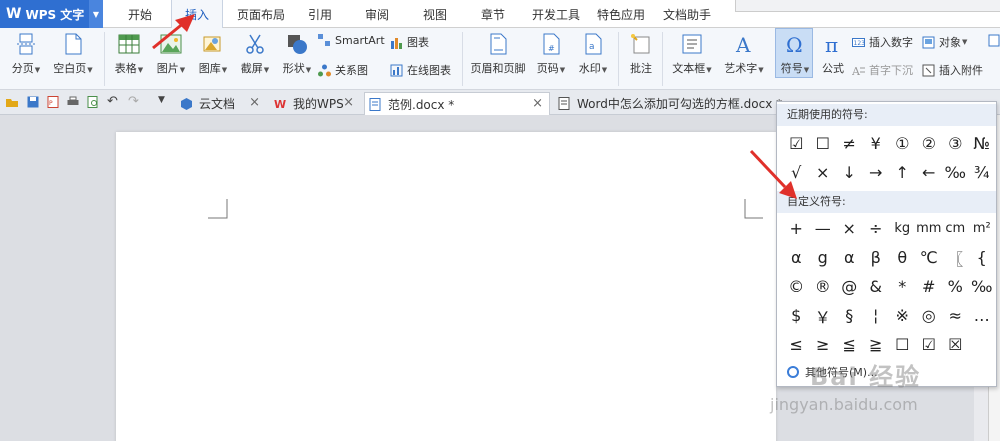 This screenshot has height=441, width=1000. Describe the element at coordinates (129, 54) in the screenshot. I see `table-button: 表格▼` at that location.